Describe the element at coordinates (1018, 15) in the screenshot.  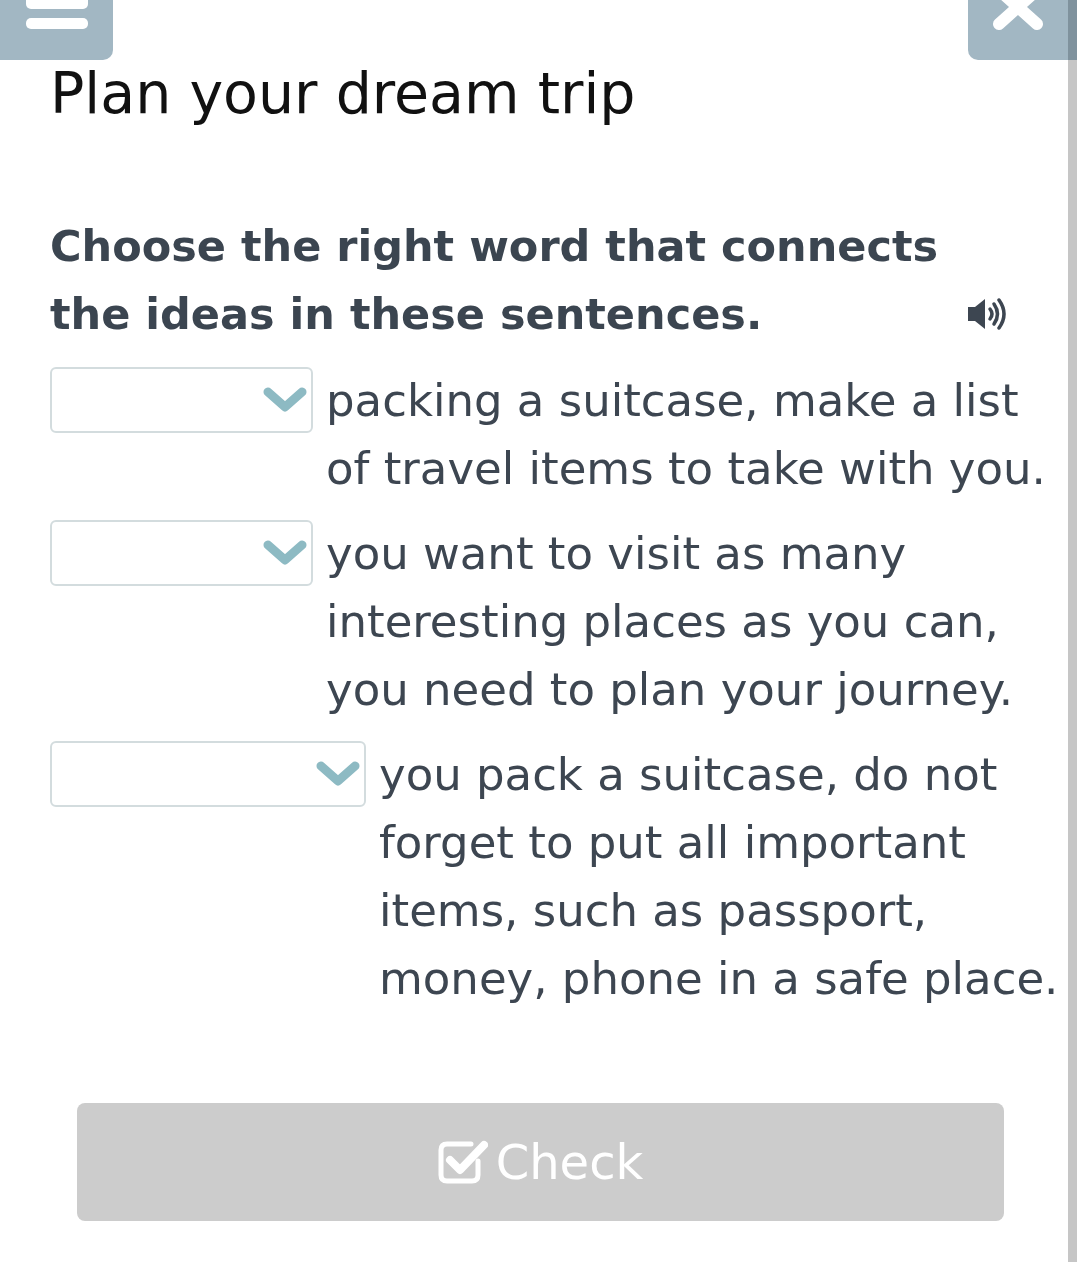
I see `close-icon` at that location.